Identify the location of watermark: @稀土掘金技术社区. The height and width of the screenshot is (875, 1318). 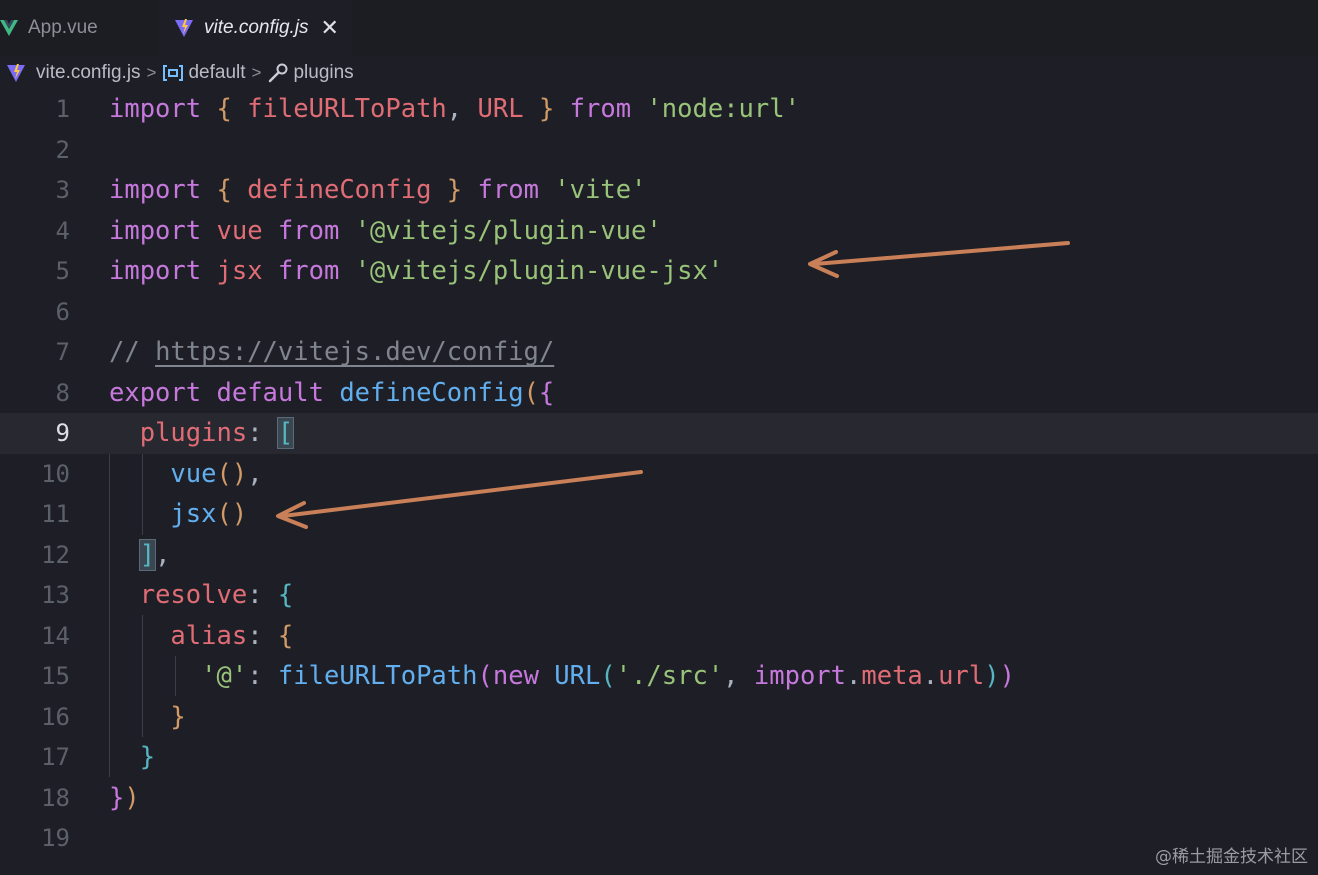
(1231, 857).